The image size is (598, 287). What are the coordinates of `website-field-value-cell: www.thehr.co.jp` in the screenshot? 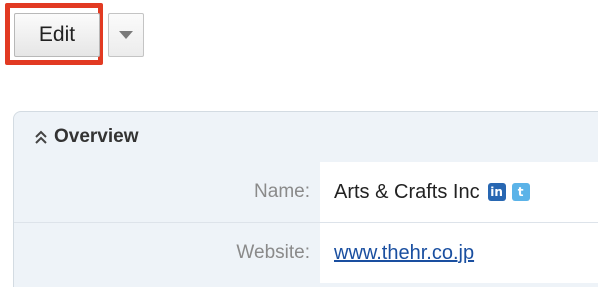 It's located at (459, 253).